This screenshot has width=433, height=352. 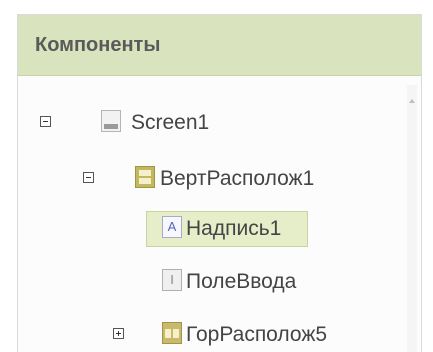 I want to click on panel-title: Компоненты, so click(x=98, y=45).